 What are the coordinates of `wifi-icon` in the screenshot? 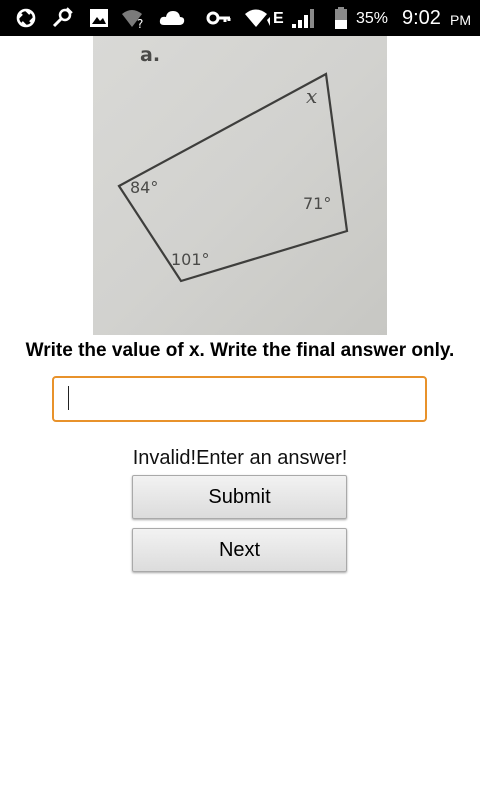 It's located at (257, 18).